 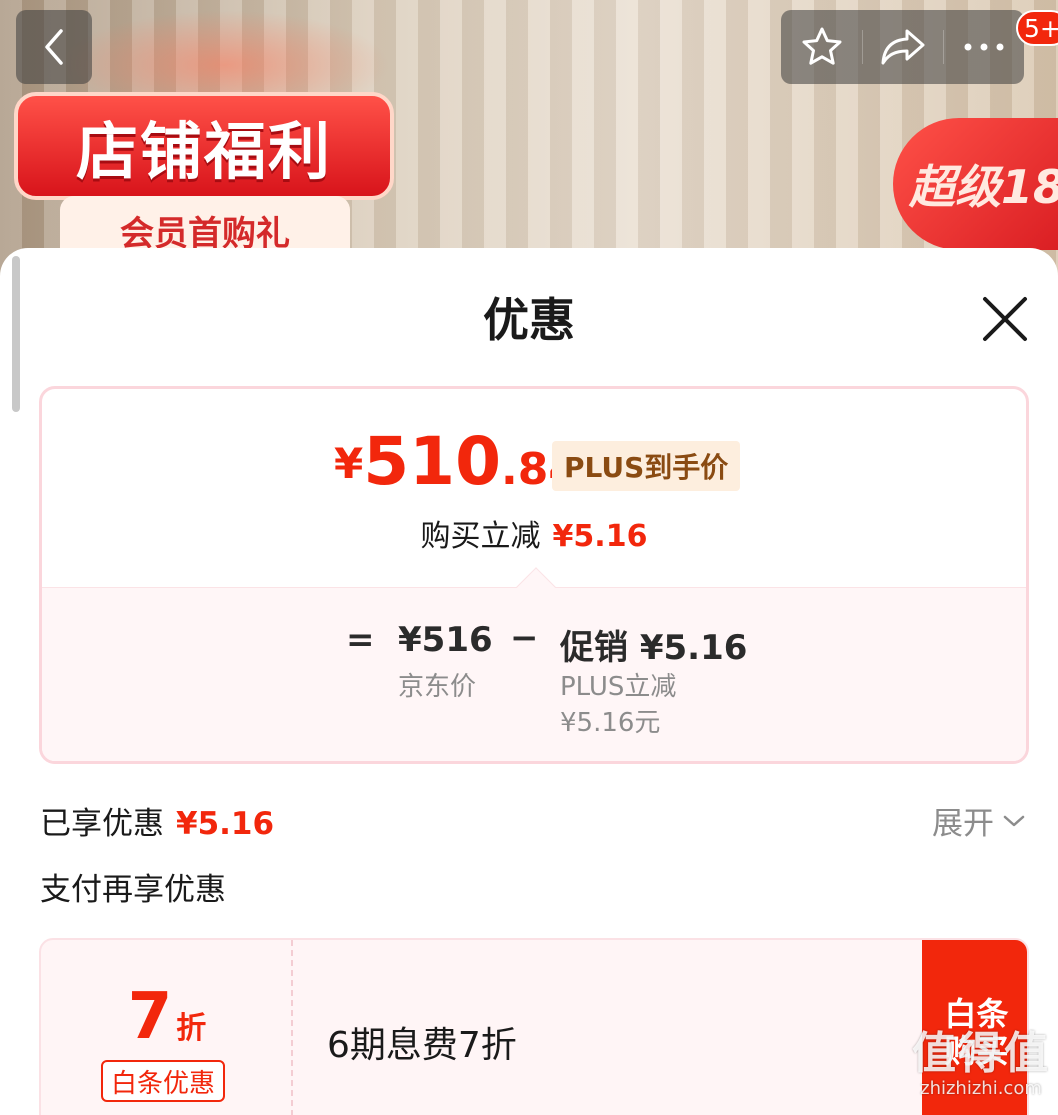 I want to click on close-icon, so click(x=1005, y=319).